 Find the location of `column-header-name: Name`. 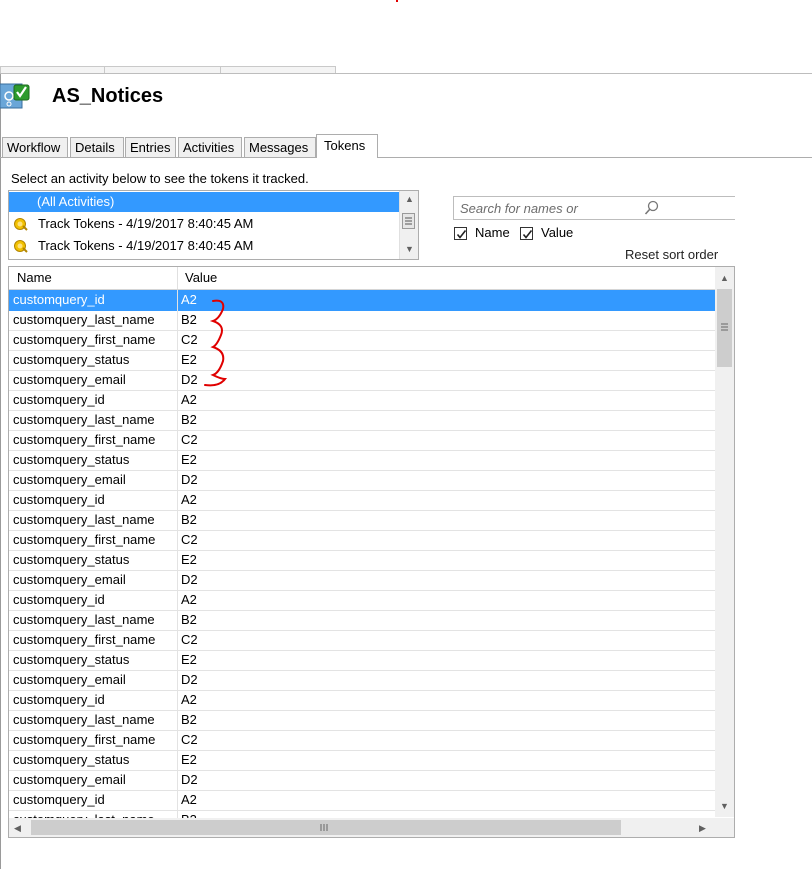

column-header-name: Name is located at coordinates (34, 278).